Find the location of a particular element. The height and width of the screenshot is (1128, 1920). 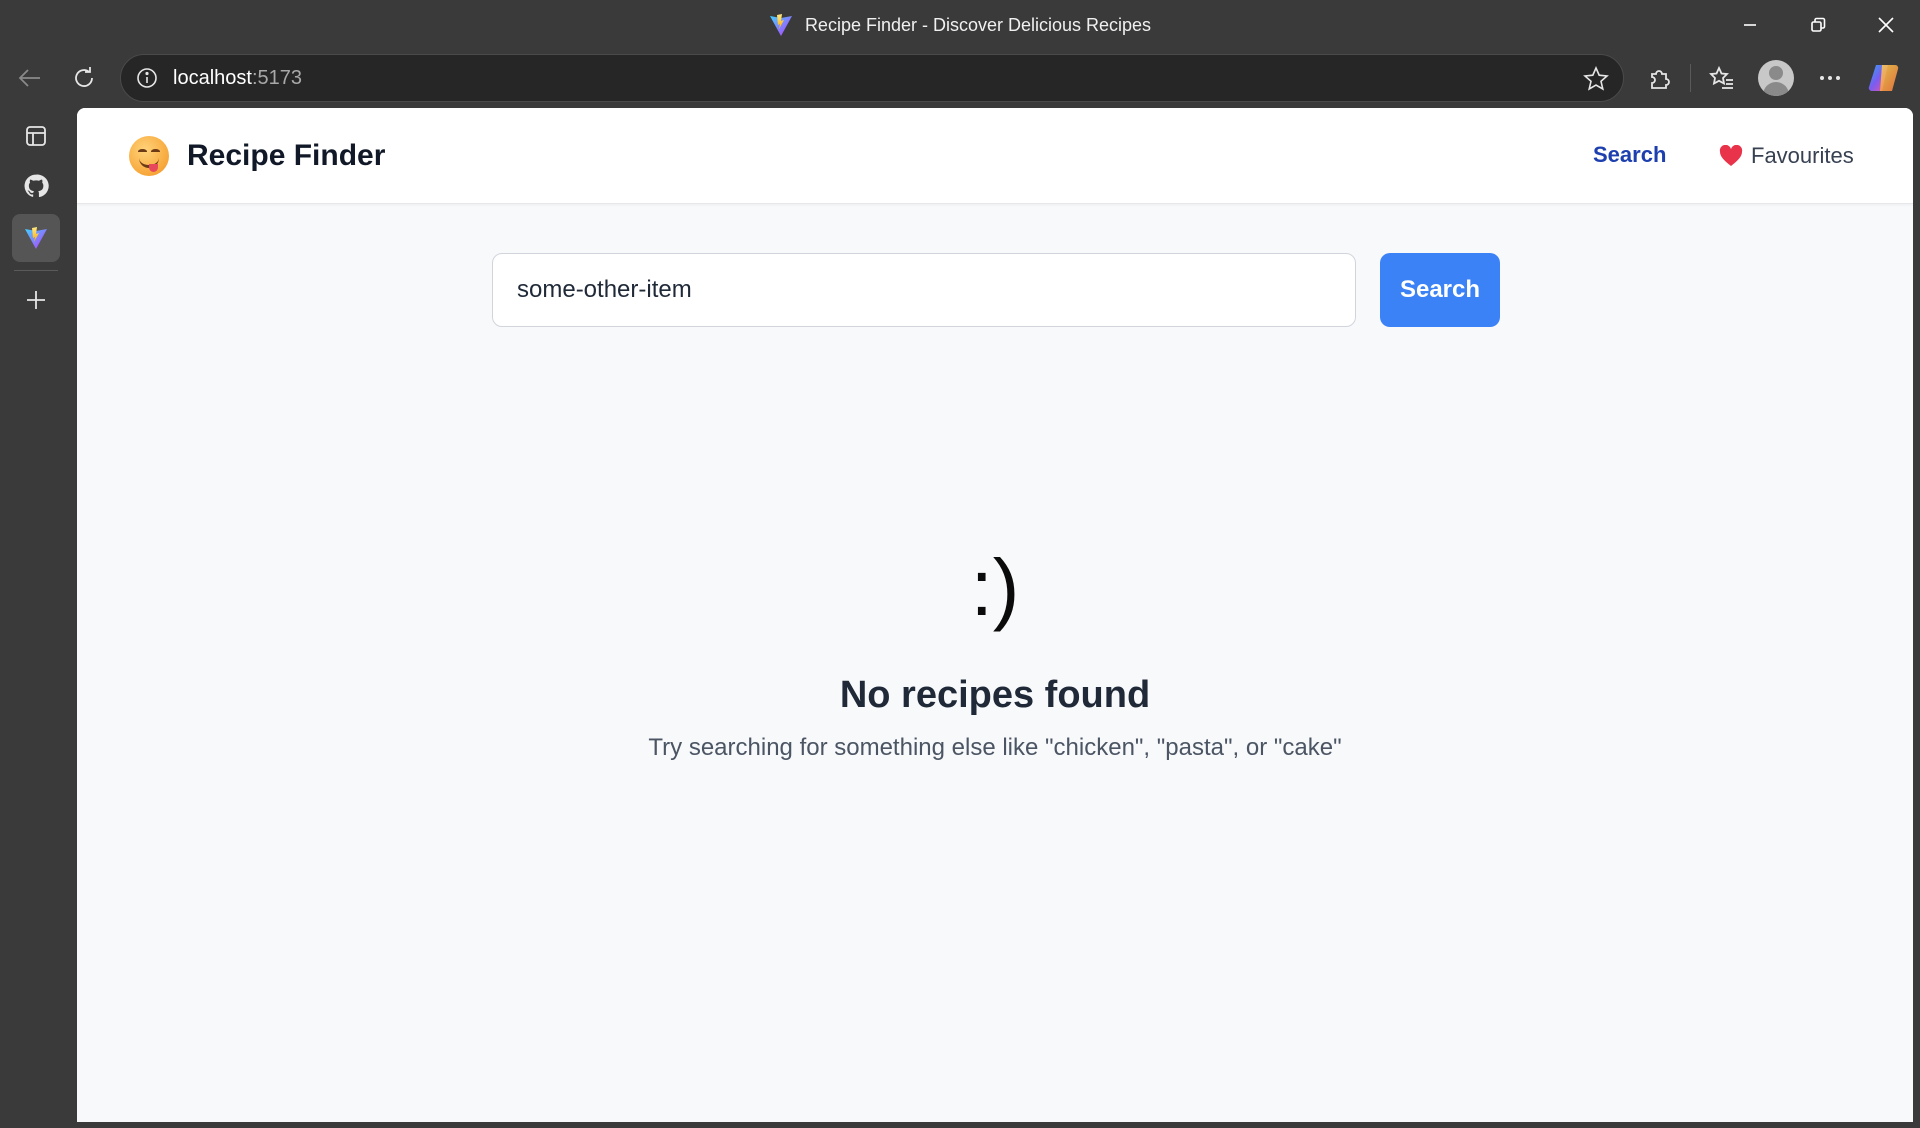

tab-actions-button is located at coordinates (36, 136).